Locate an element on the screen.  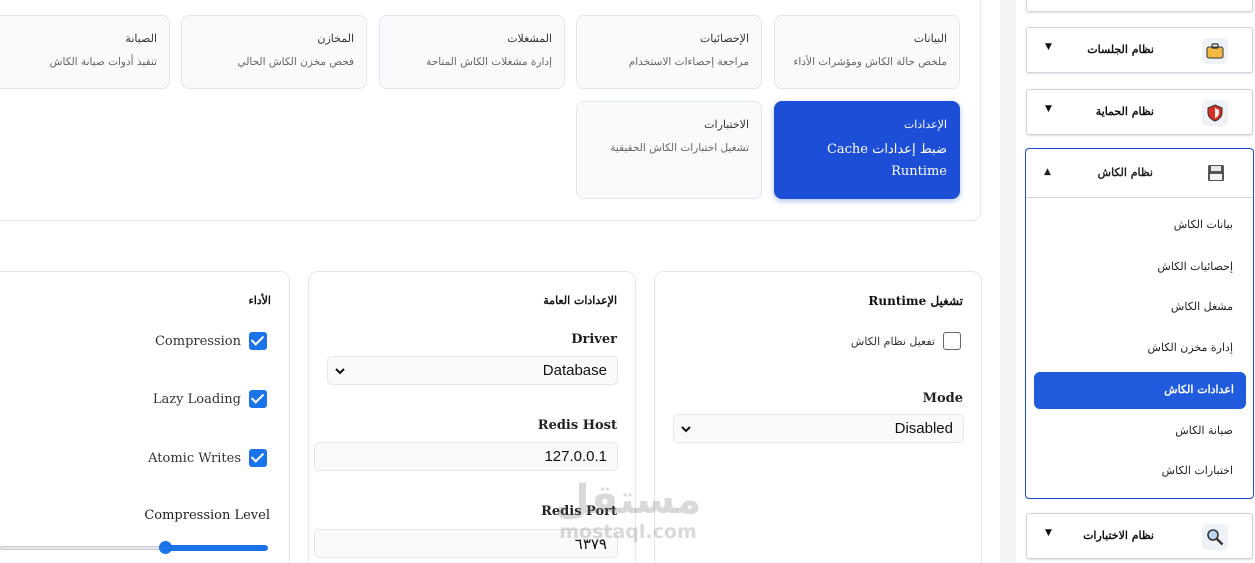
sidebar-subitem-label: اعدادات الكاش is located at coordinates (1199, 389).